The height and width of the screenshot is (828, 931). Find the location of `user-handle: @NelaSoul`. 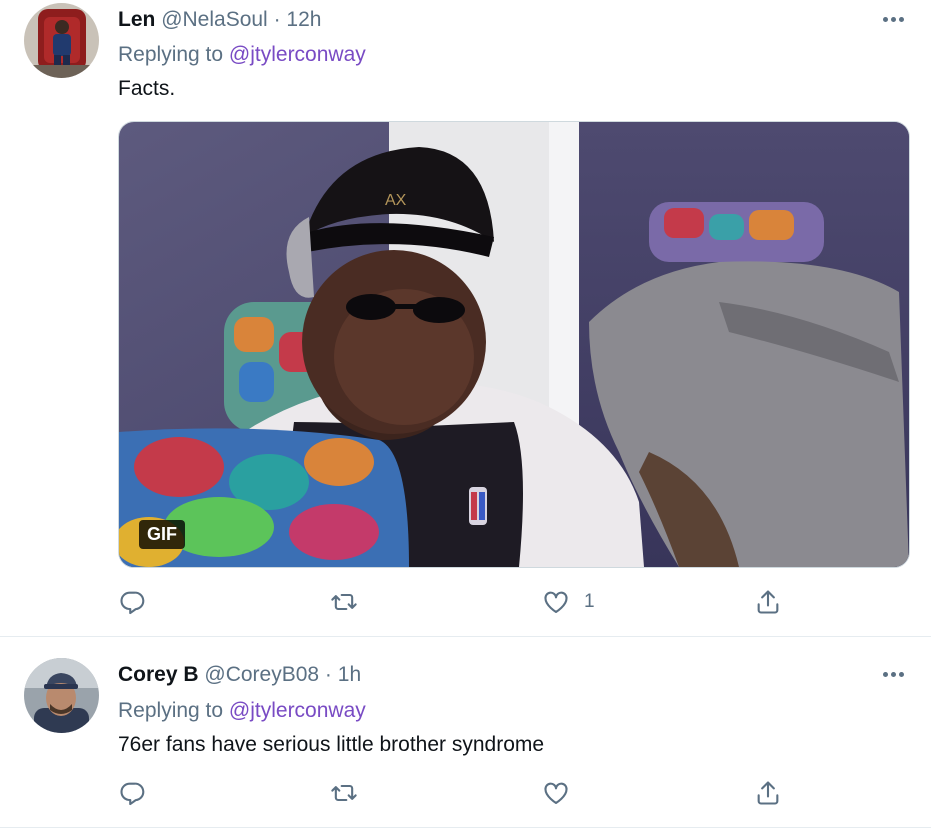

user-handle: @NelaSoul is located at coordinates (214, 19).